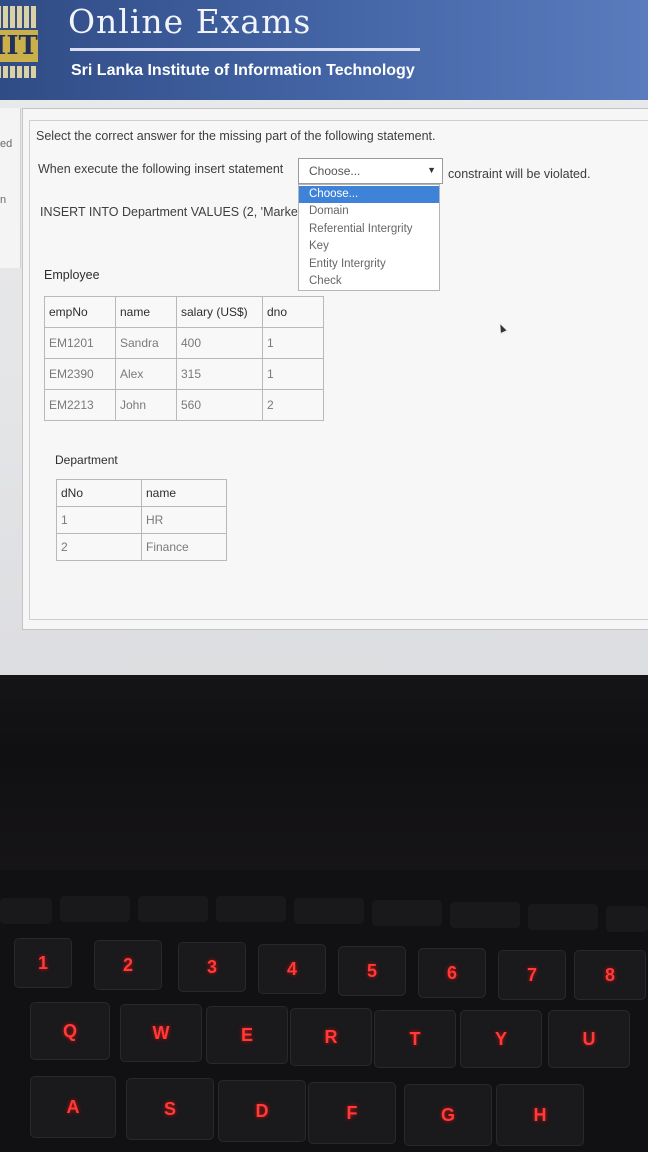 Image resolution: width=648 pixels, height=1152 pixels. Describe the element at coordinates (146, 405) in the screenshot. I see `table-cell: John` at that location.